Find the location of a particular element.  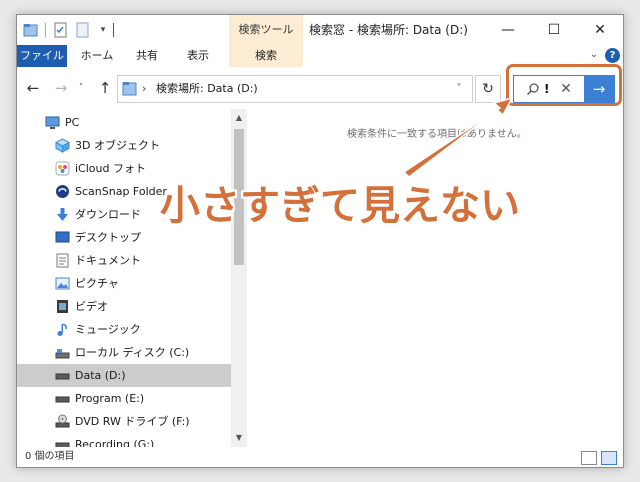

sidebar-item-label: DVD RW ドライブ (F:) is located at coordinates (132, 421).